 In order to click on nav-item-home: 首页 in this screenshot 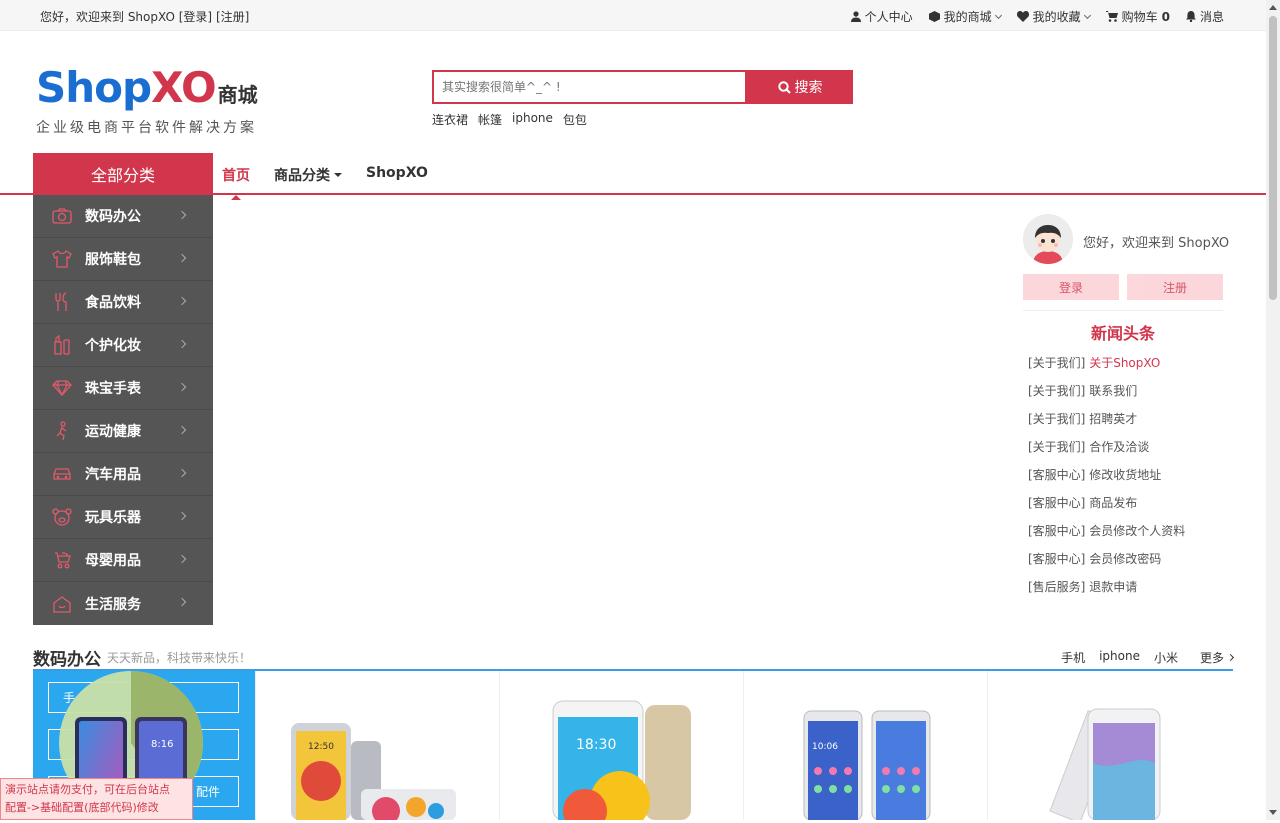, I will do `click(236, 182)`.